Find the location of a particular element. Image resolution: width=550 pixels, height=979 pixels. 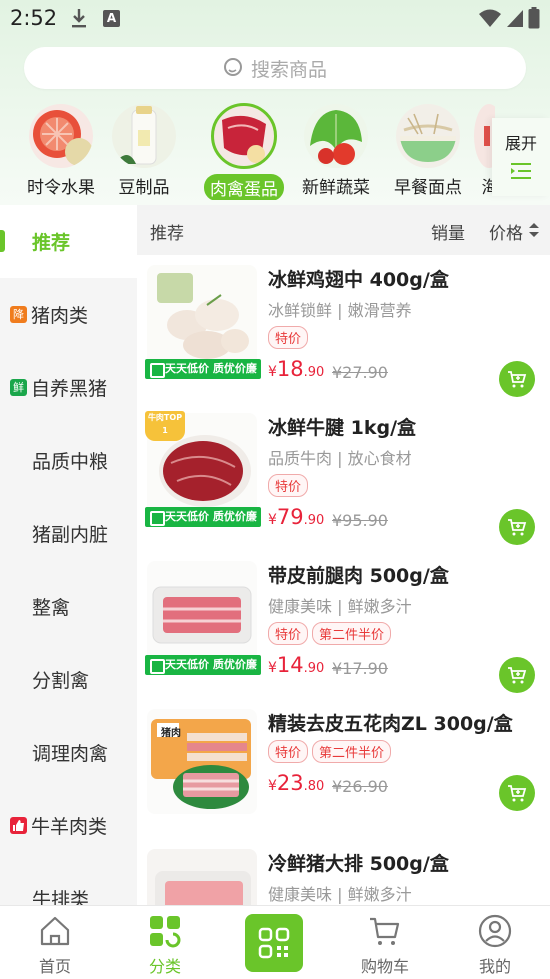

price-integer: 79 is located at coordinates (290, 517).